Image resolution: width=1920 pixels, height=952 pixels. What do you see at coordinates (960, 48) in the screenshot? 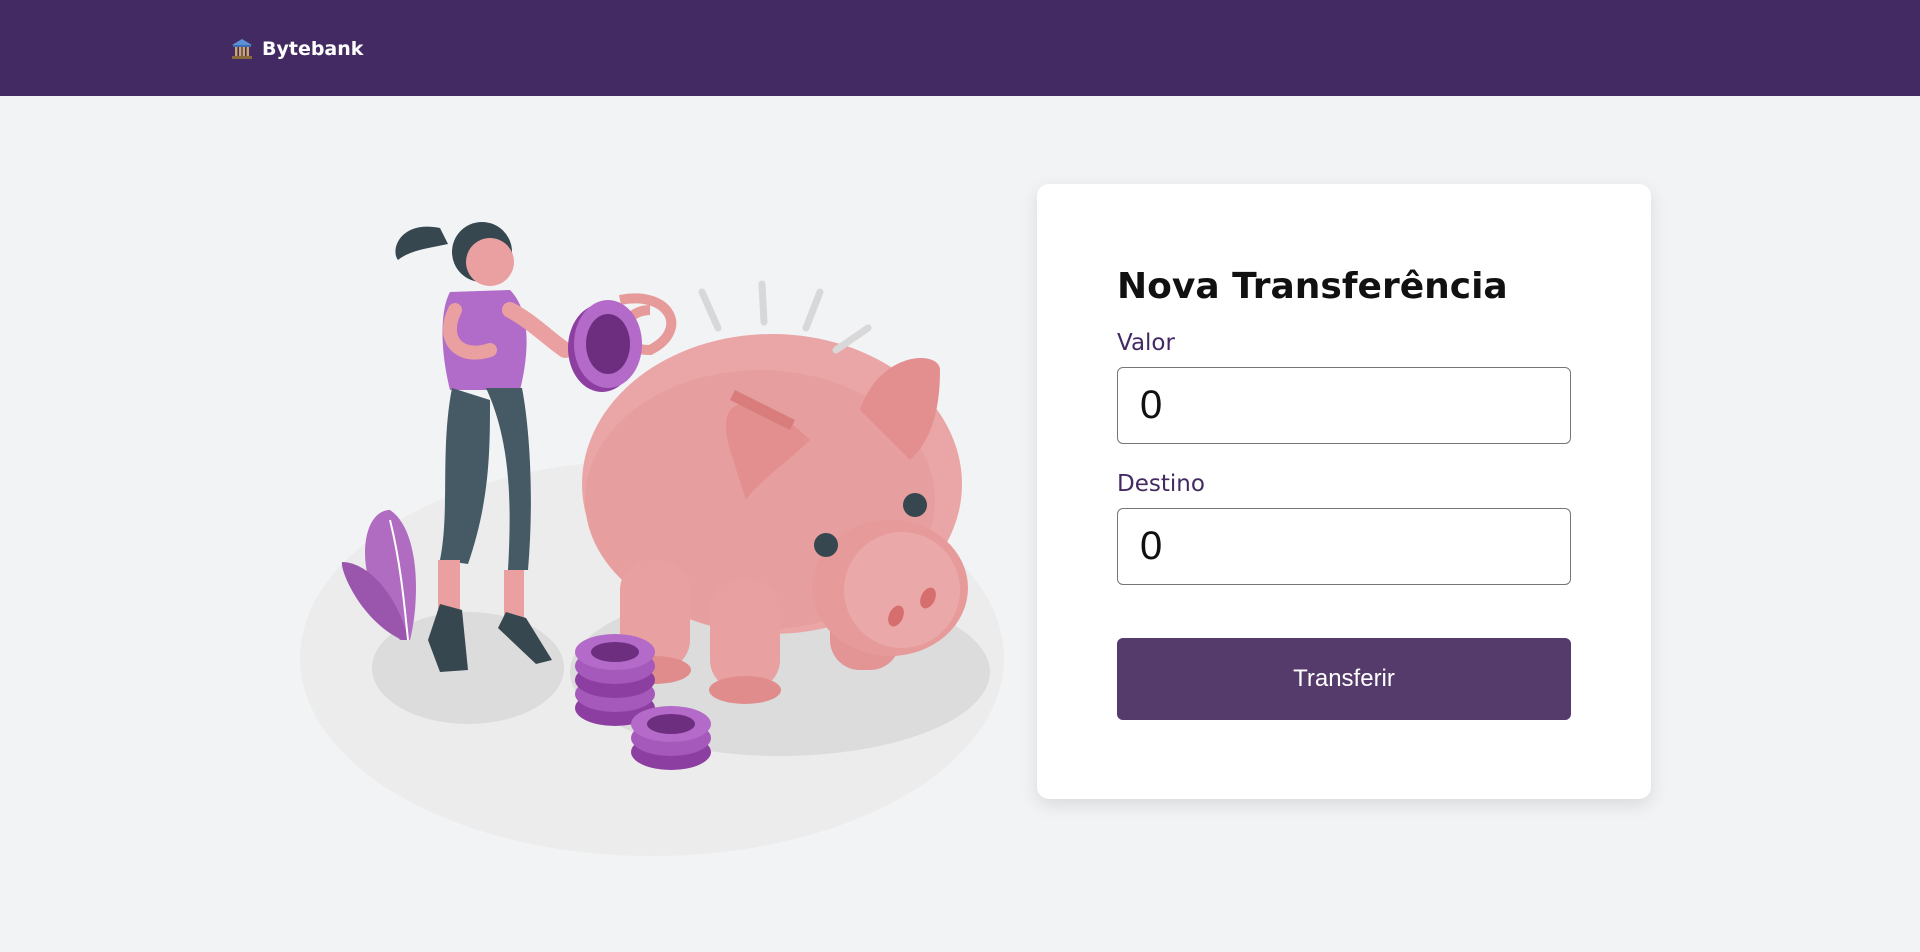
I see `top-navbar: Bytebank` at bounding box center [960, 48].